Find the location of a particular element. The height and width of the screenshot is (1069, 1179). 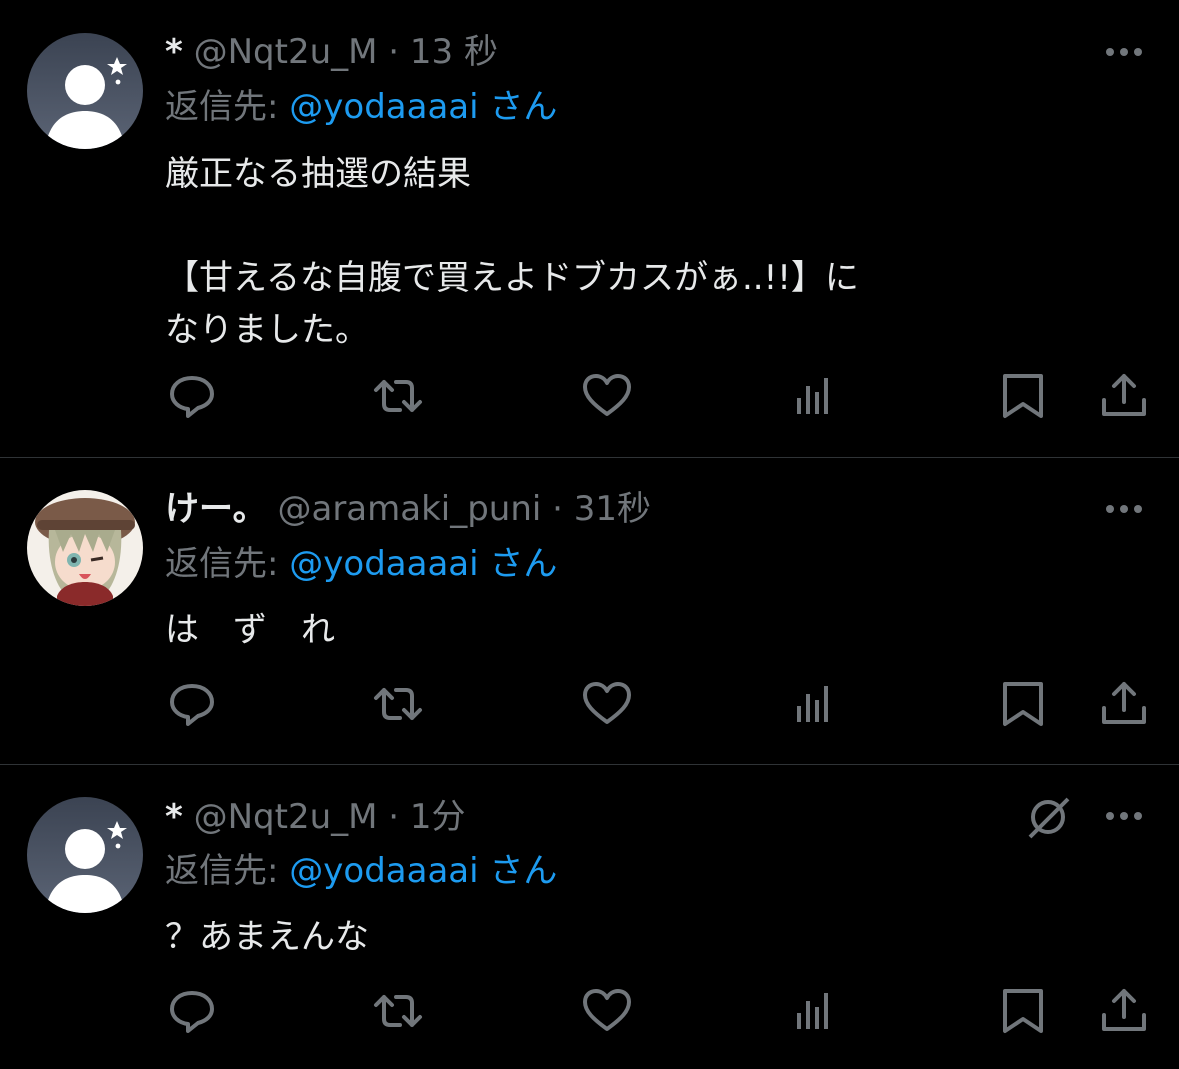

display-name: けー。 is located at coordinates (216, 509).